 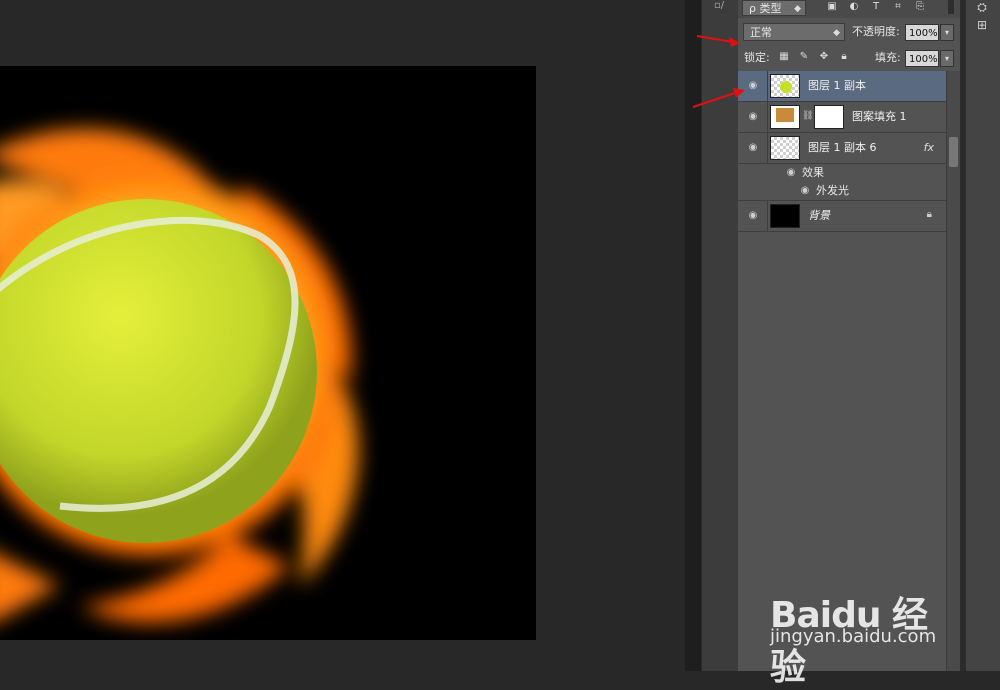 I want to click on panel-icon: ▫/, so click(x=721, y=5).